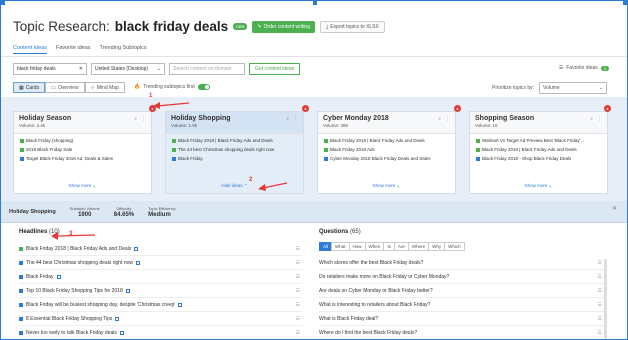 The image size is (628, 340). What do you see at coordinates (73, 236) in the screenshot?
I see `annotation-arrow` at bounding box center [73, 236].